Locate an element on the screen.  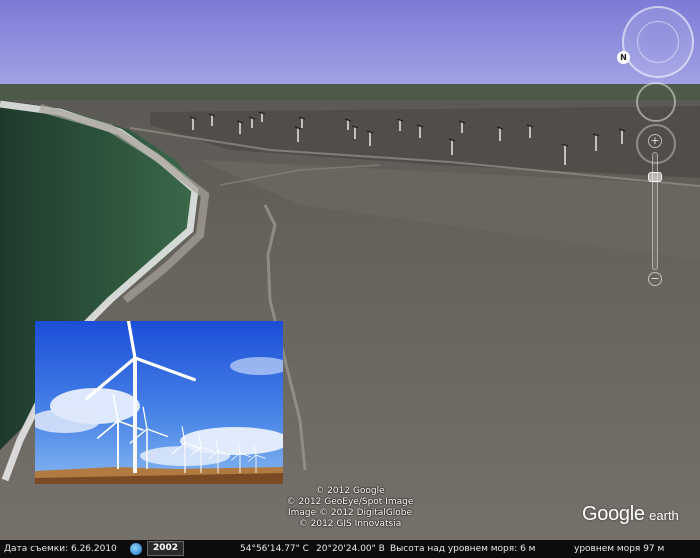
zoom-slider-track is located at coordinates (655, 211).